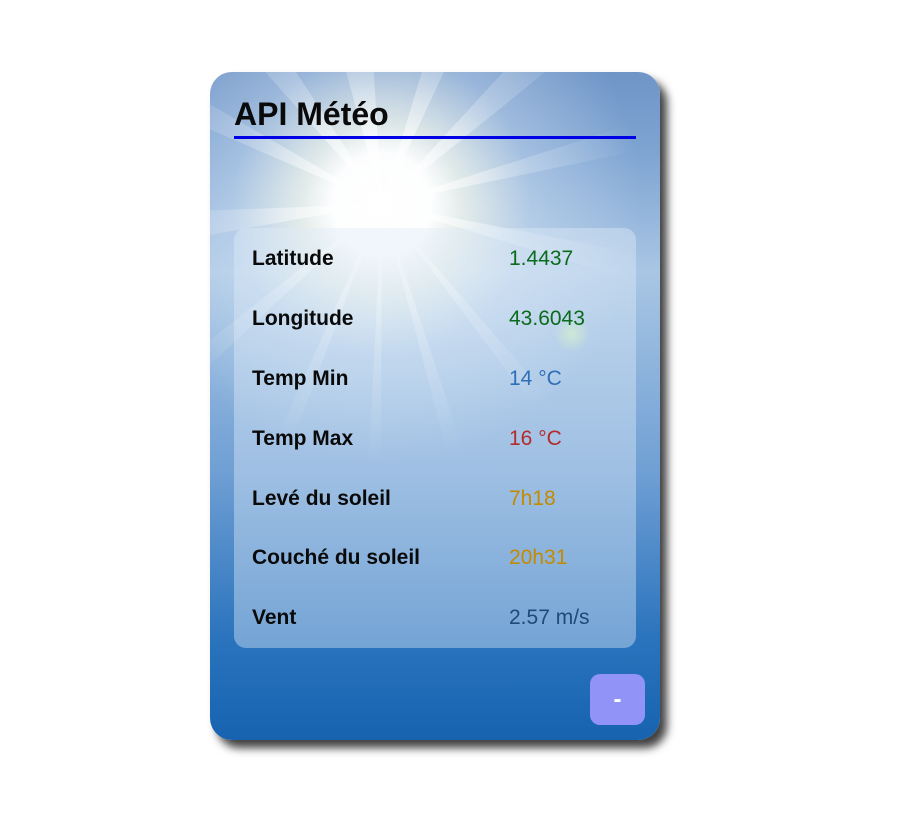 Image resolution: width=901 pixels, height=817 pixels. Describe the element at coordinates (442, 439) in the screenshot. I see `row-temp-max: Temp Max 16 °C` at that location.